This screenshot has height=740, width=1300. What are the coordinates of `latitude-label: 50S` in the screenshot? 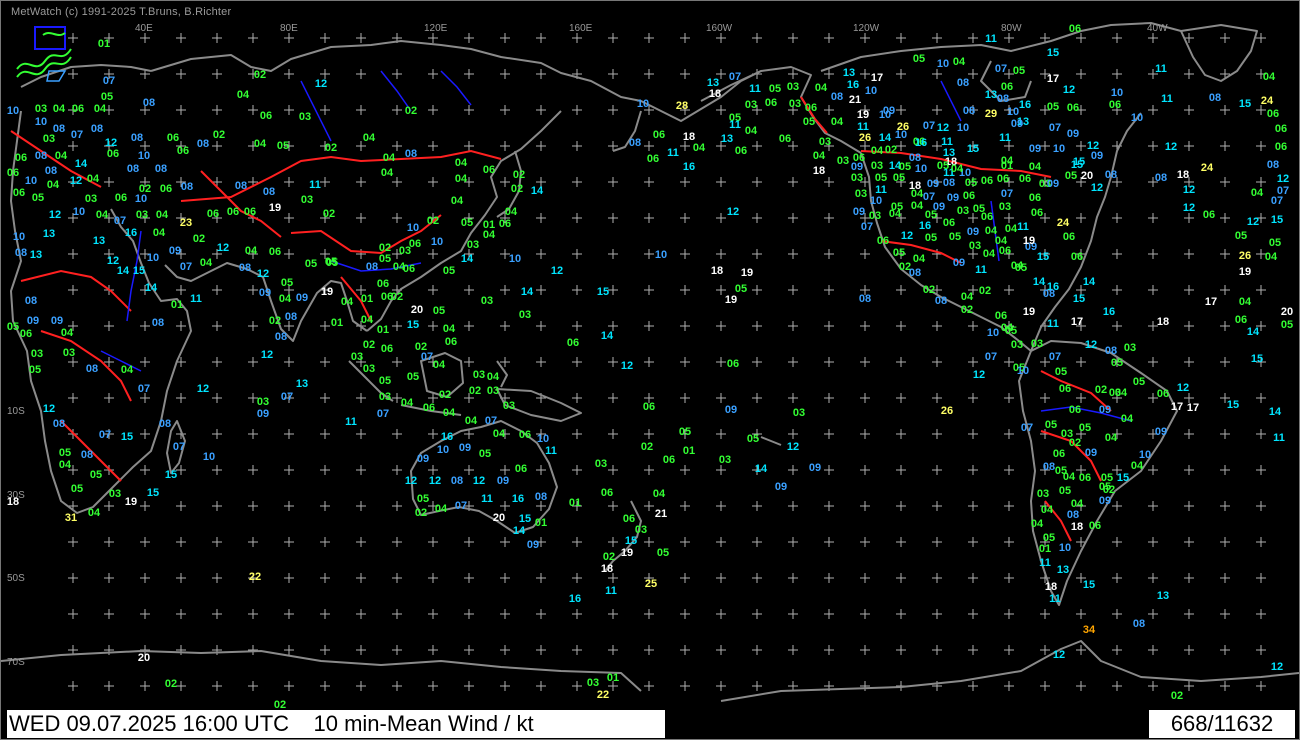 It's located at (16, 578).